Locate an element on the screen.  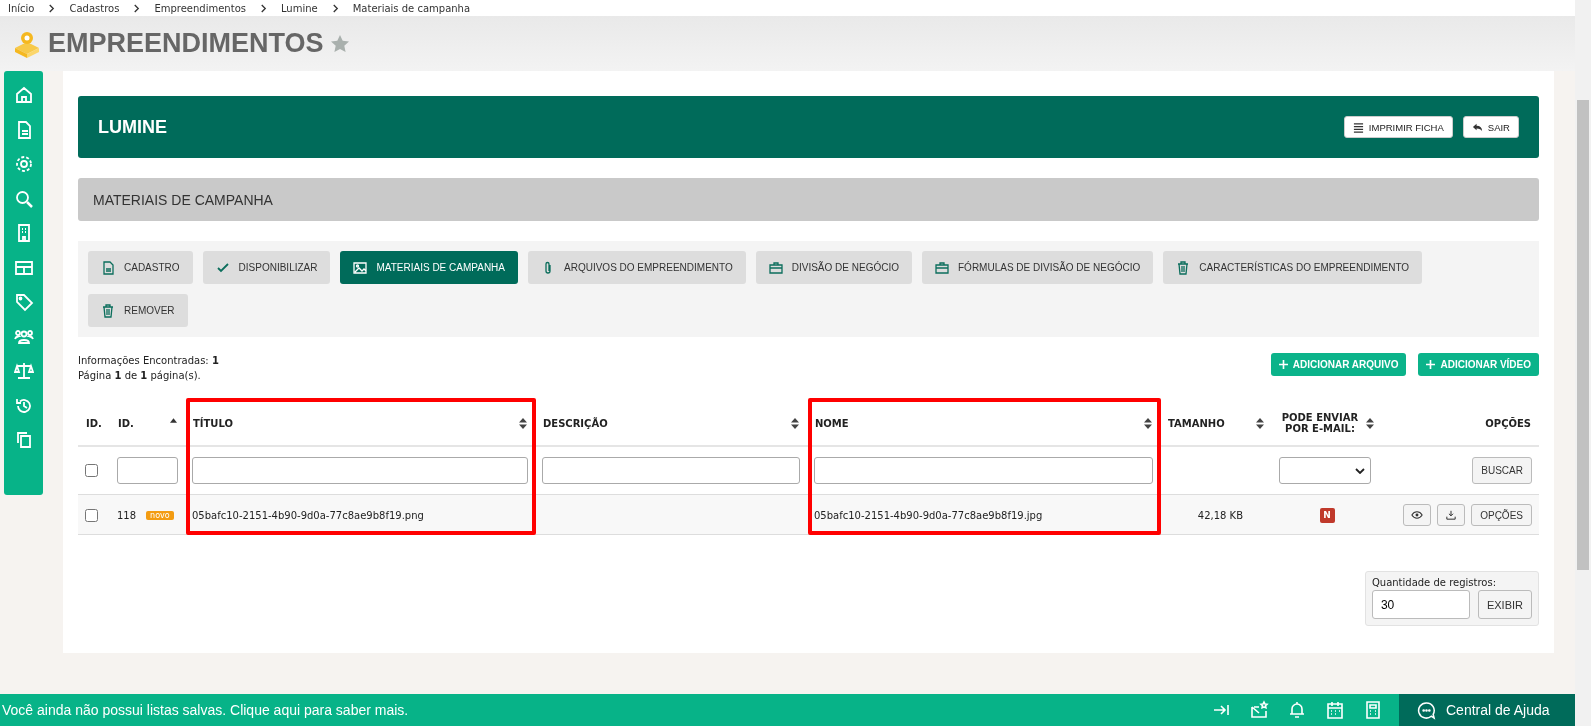
table-cell: 118 is located at coordinates (127, 515).